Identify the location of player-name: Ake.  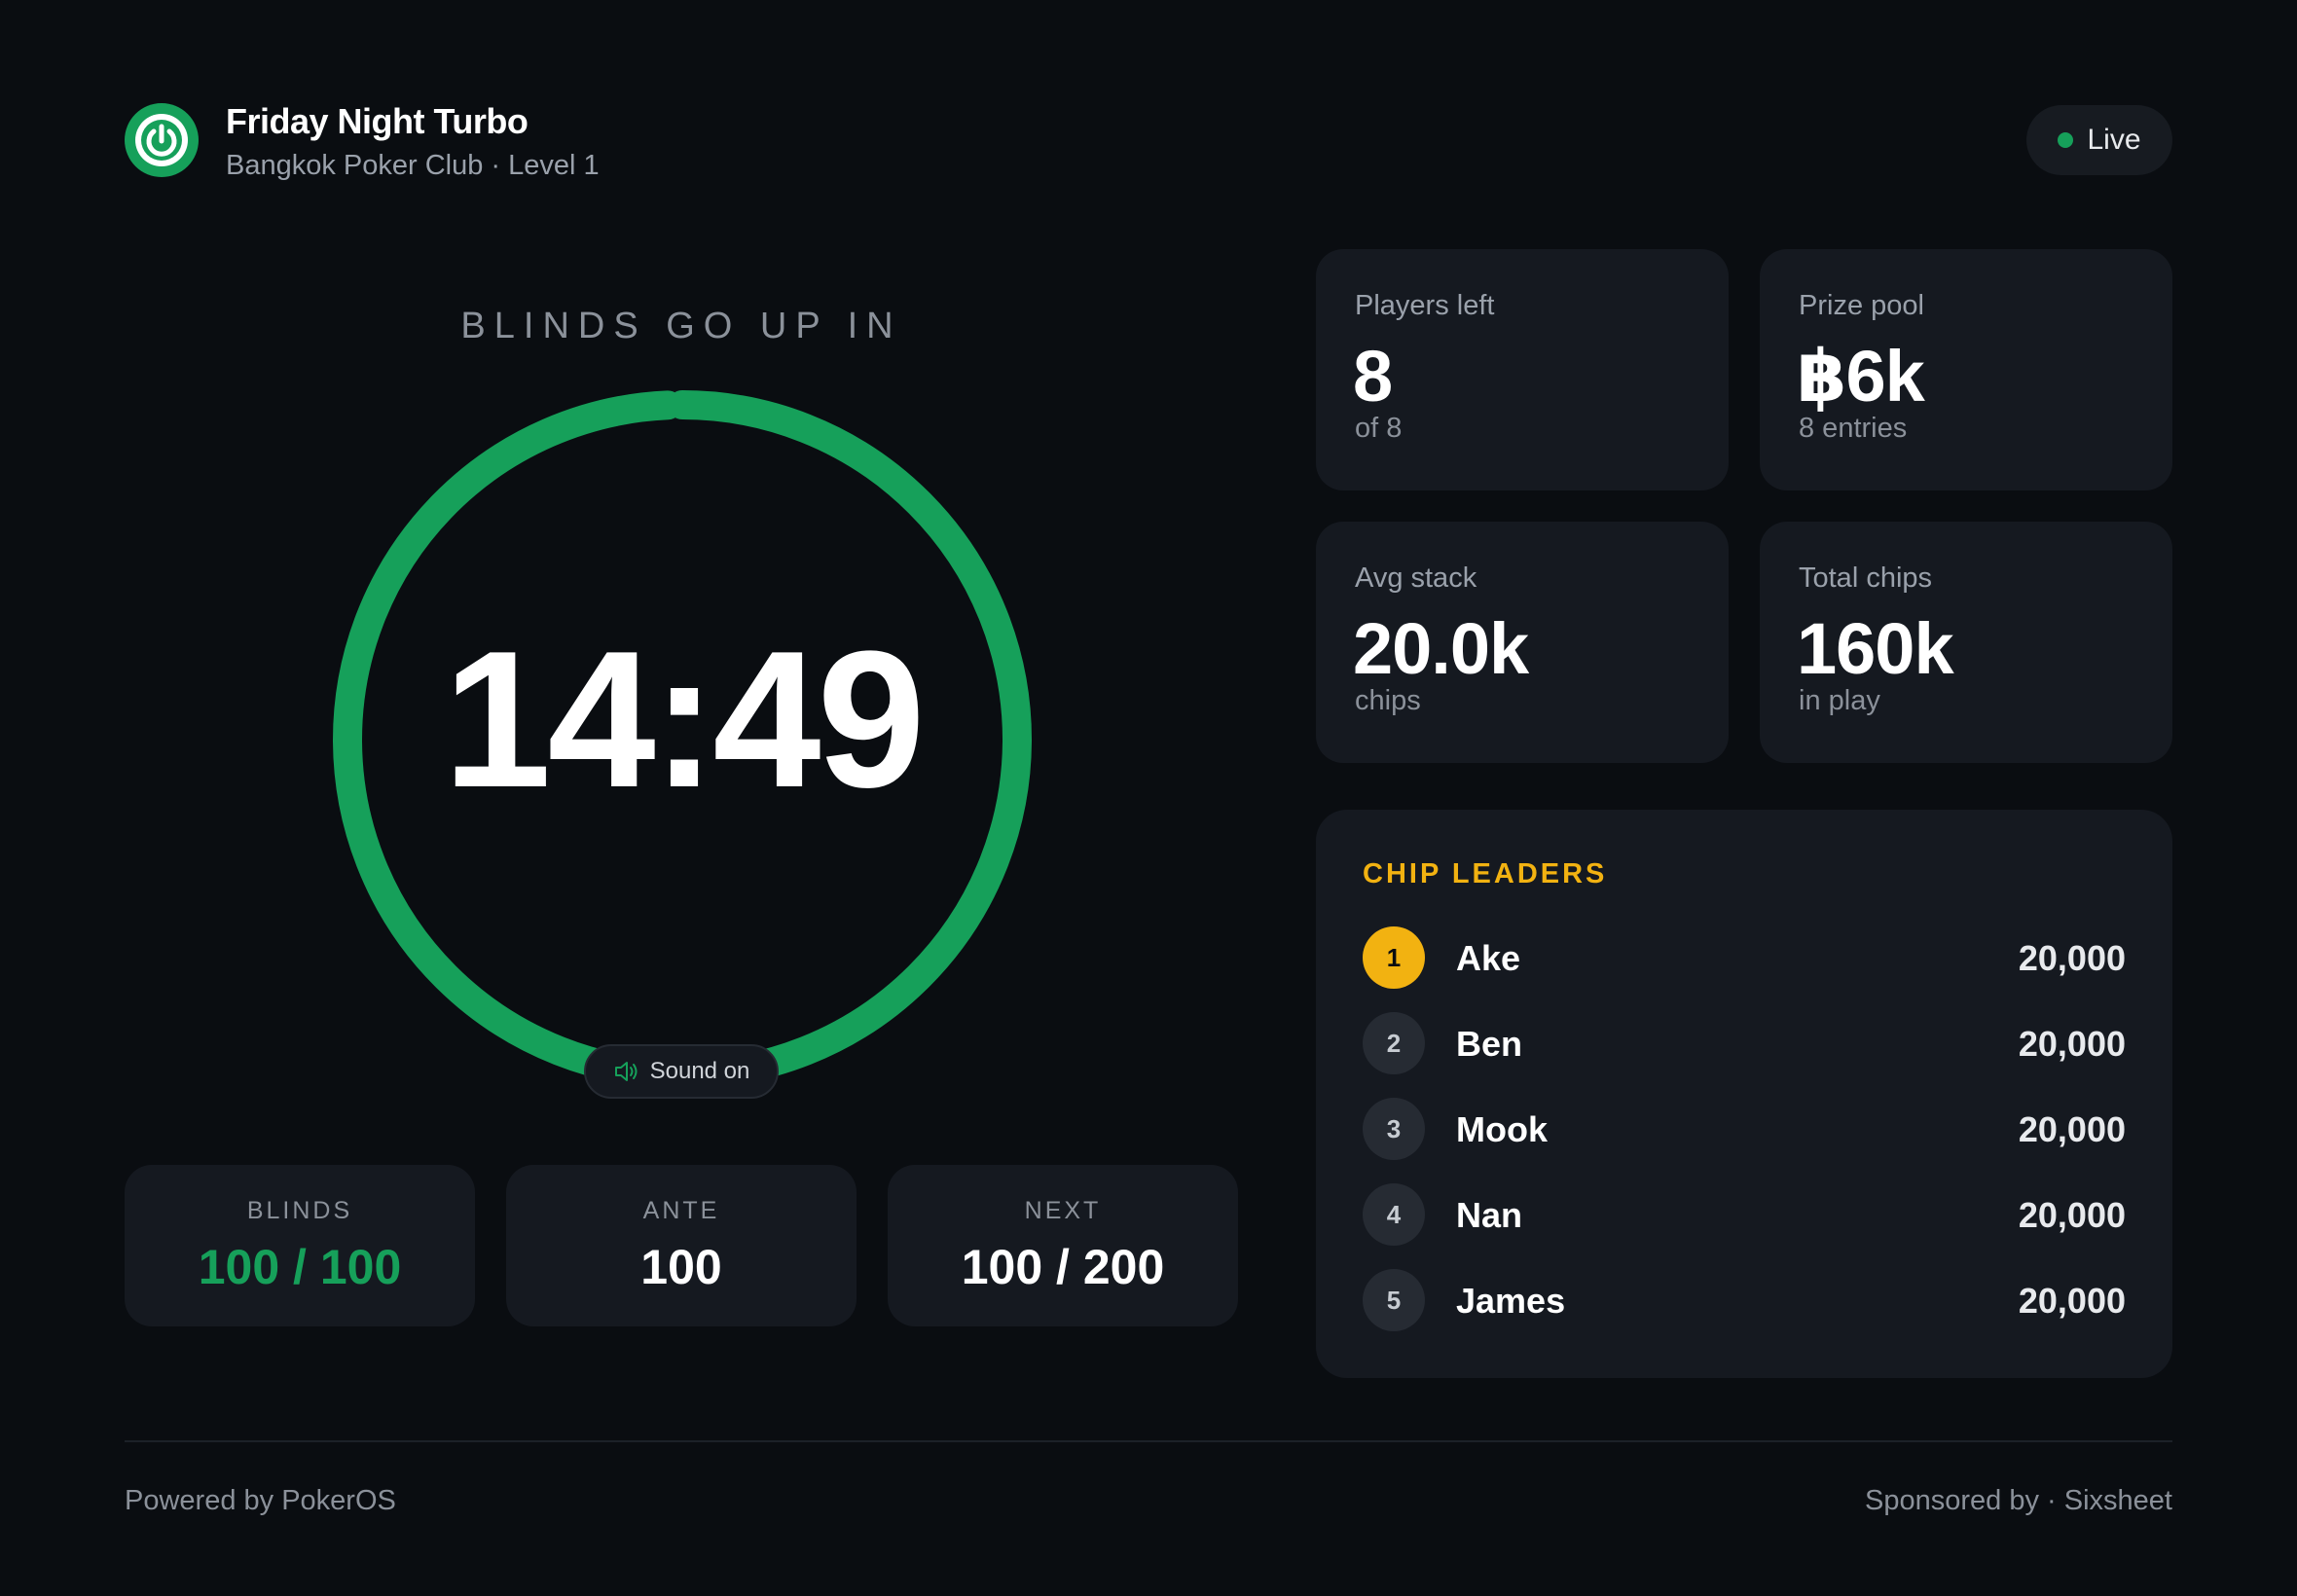
(1488, 958).